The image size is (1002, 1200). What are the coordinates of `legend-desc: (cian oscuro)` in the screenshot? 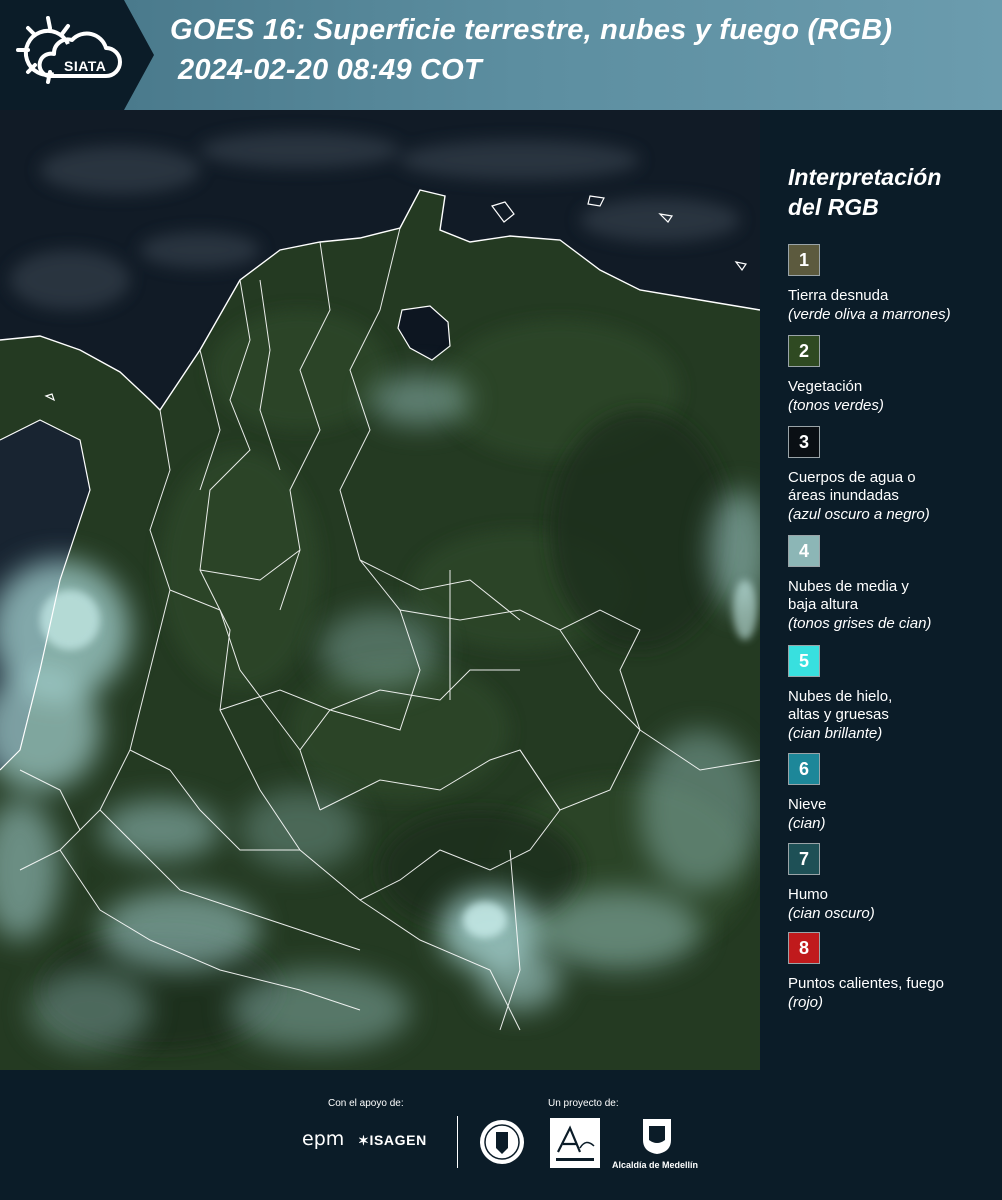 It's located at (831, 913).